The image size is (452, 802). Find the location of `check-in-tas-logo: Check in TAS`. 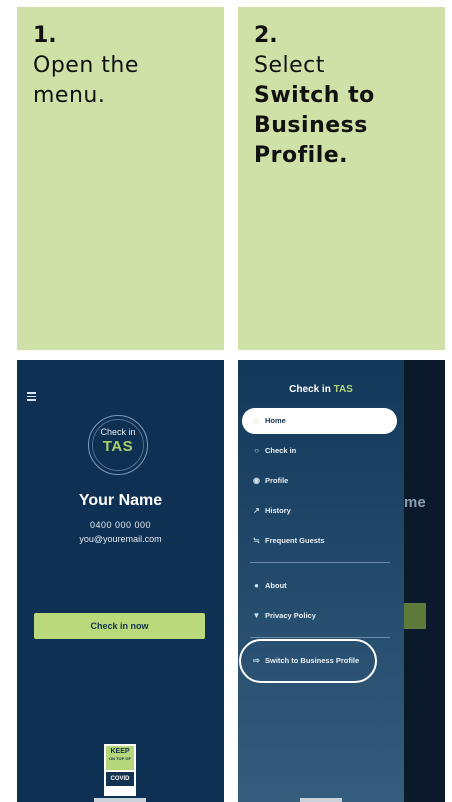

check-in-tas-logo: Check in TAS is located at coordinates (118, 445).